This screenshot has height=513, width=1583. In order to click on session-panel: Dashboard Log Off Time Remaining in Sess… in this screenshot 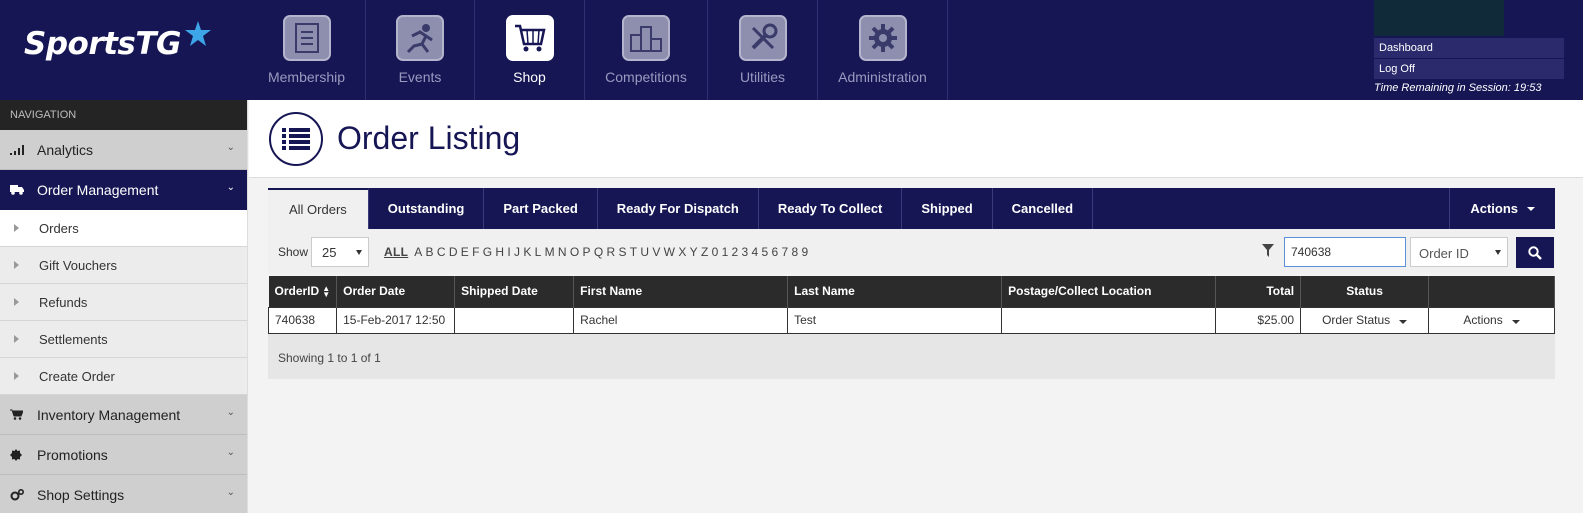, I will do `click(1469, 47)`.